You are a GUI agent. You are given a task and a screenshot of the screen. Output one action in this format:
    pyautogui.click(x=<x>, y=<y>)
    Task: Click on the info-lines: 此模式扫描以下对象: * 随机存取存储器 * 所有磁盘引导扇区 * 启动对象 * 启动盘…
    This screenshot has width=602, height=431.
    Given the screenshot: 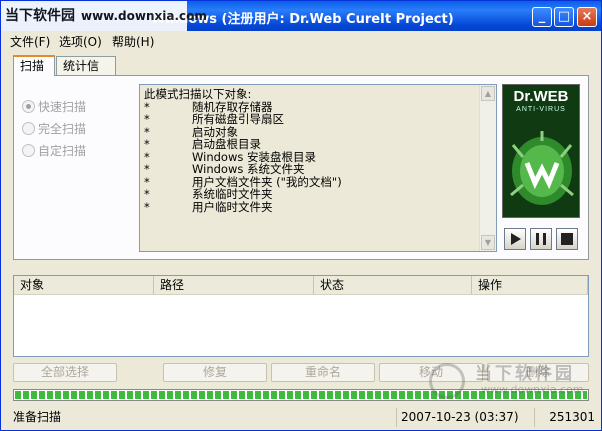 What is the action you would take?
    pyautogui.click(x=243, y=150)
    